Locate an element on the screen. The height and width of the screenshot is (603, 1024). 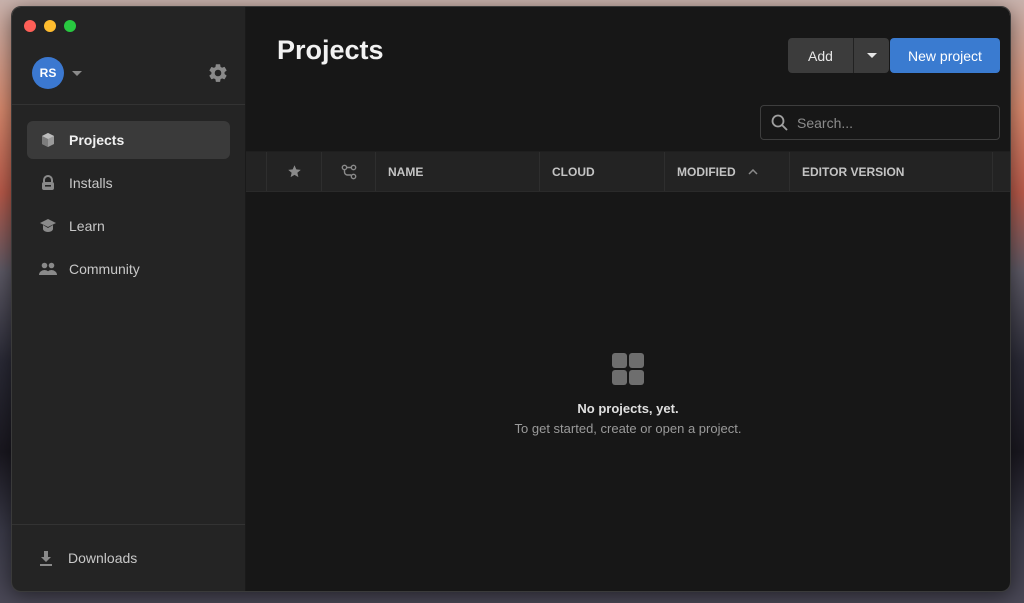
sidebar-item-label: Learn is located at coordinates (87, 226).